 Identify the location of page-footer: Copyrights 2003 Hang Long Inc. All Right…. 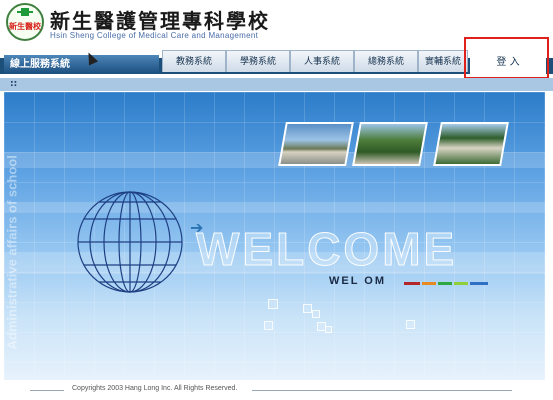
(276, 390).